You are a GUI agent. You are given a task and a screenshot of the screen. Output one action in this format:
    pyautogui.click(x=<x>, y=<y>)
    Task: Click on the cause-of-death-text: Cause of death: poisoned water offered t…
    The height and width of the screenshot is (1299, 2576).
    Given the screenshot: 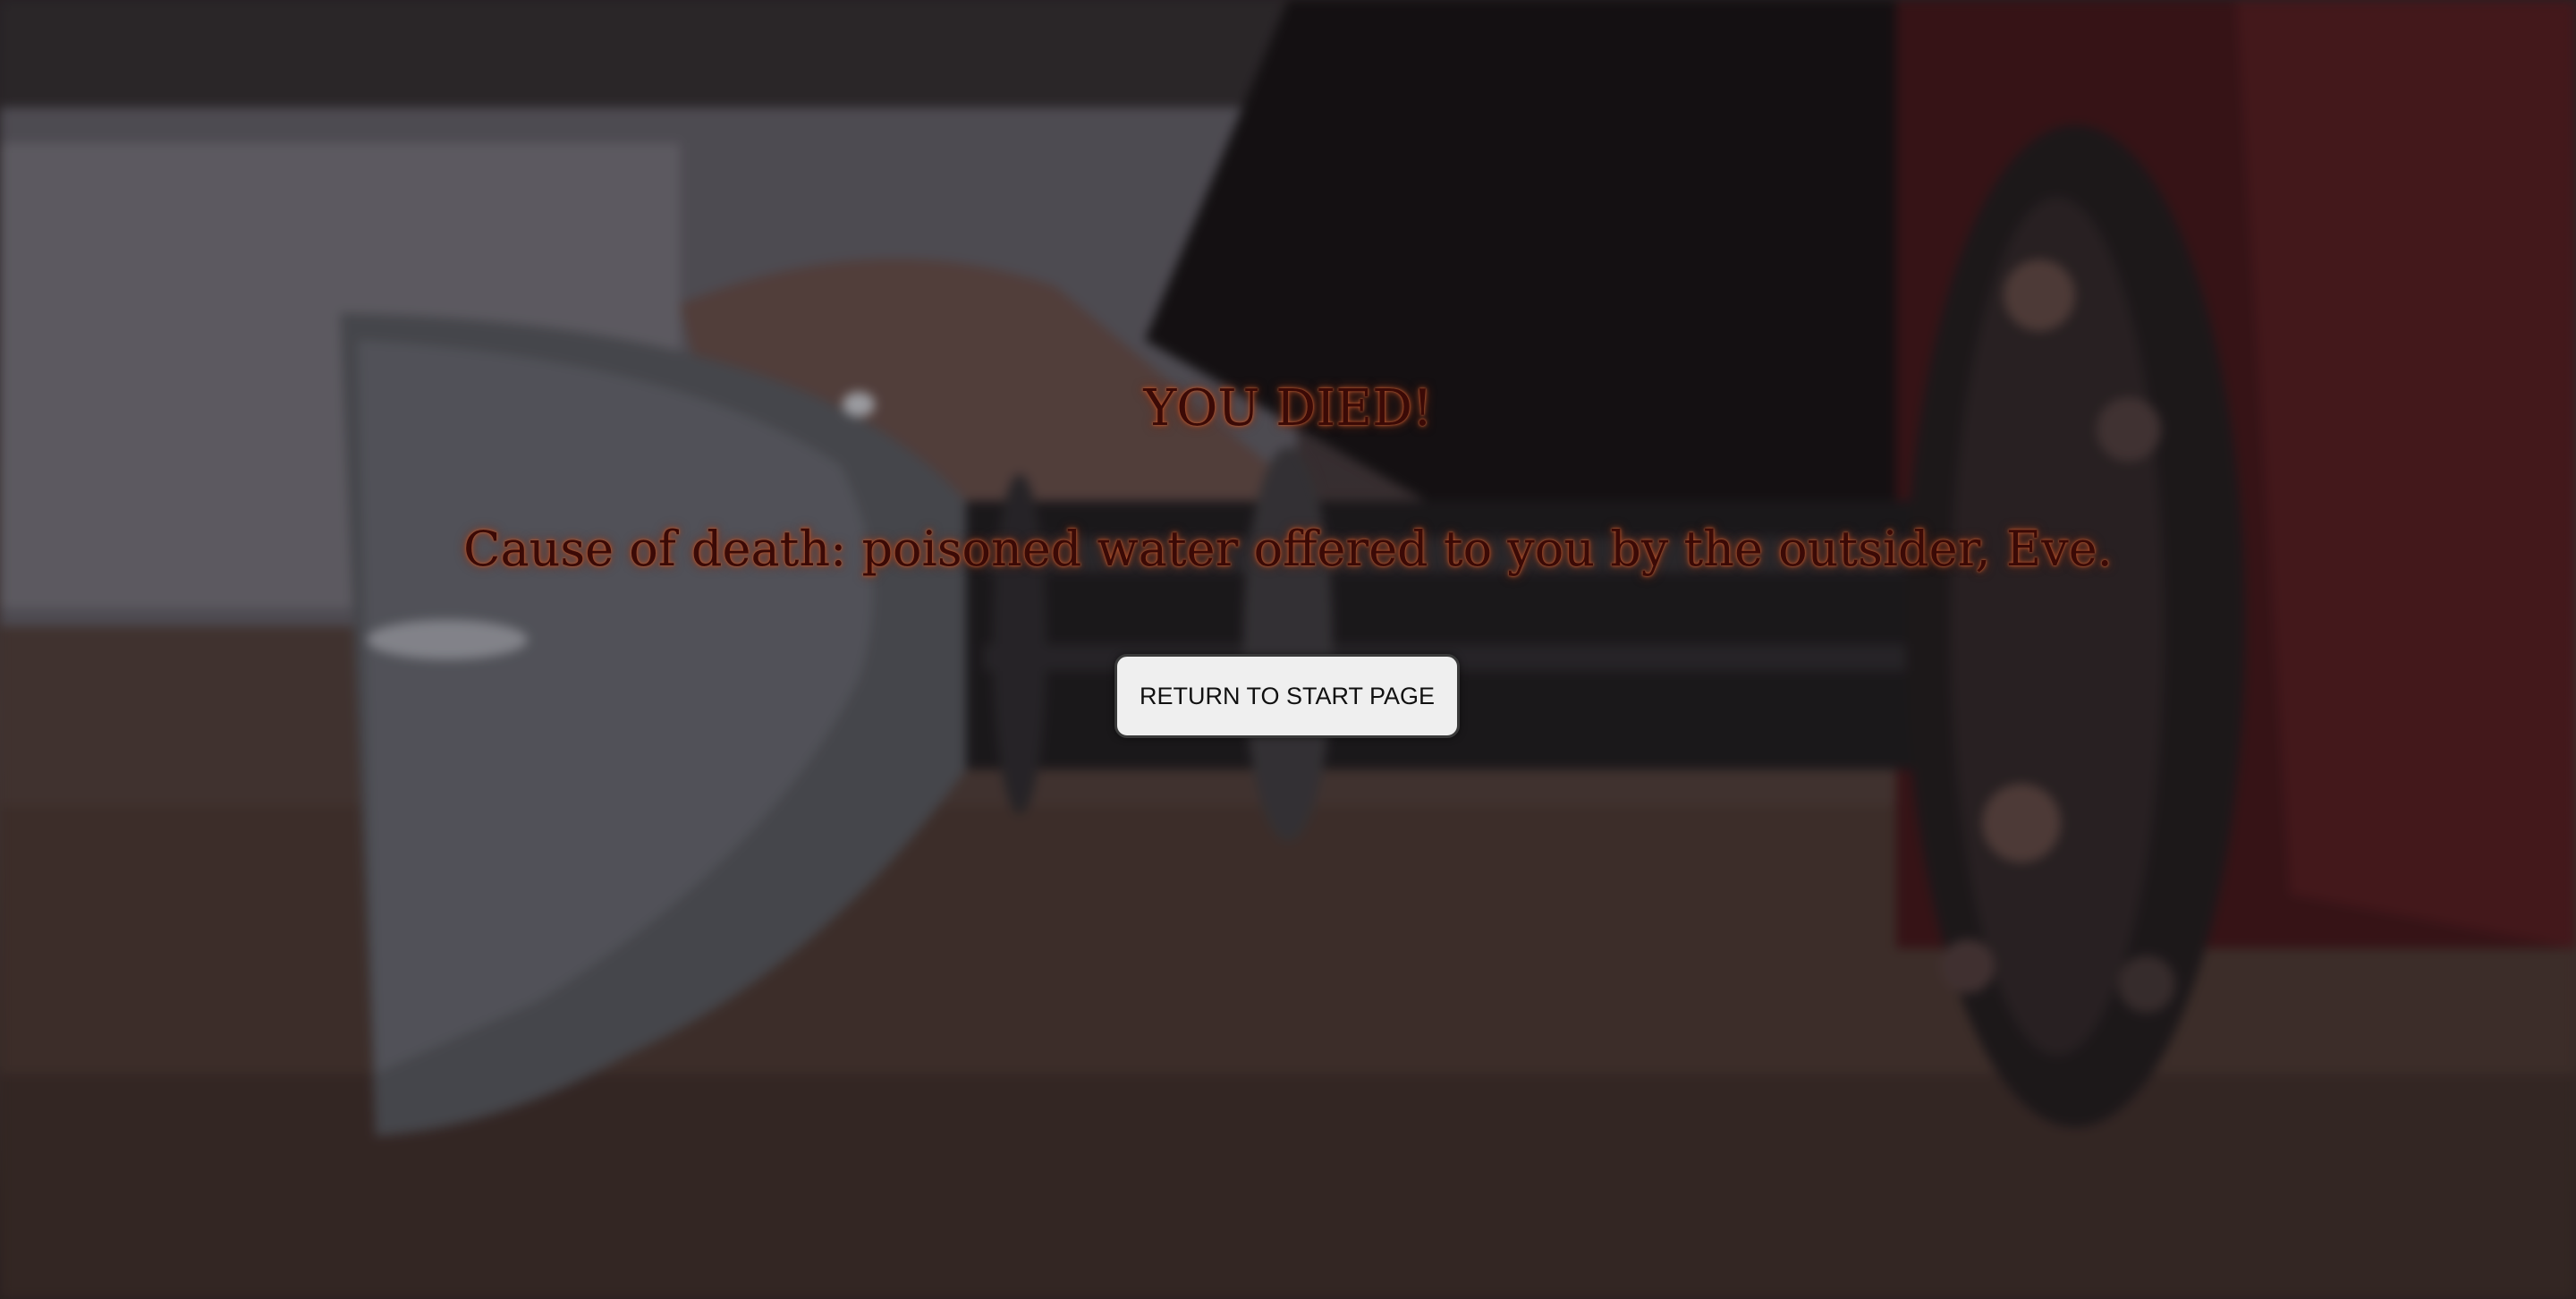 What is the action you would take?
    pyautogui.click(x=1288, y=549)
    